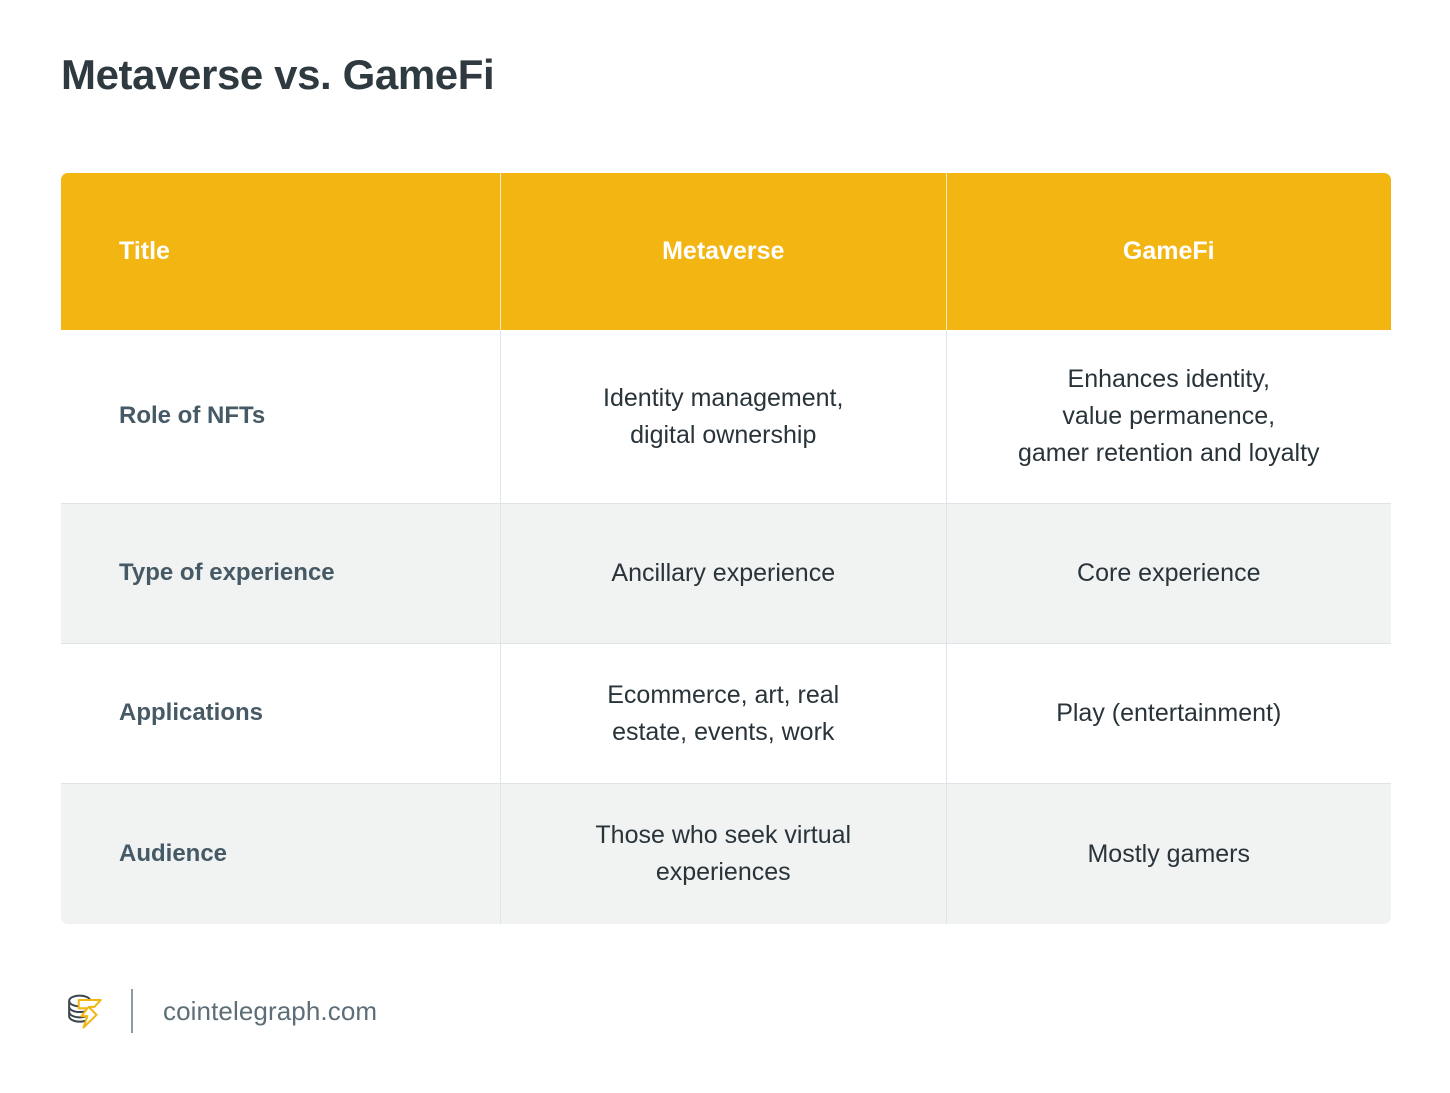 The height and width of the screenshot is (1093, 1450). I want to click on value-line: estate, events, work, so click(723, 731).